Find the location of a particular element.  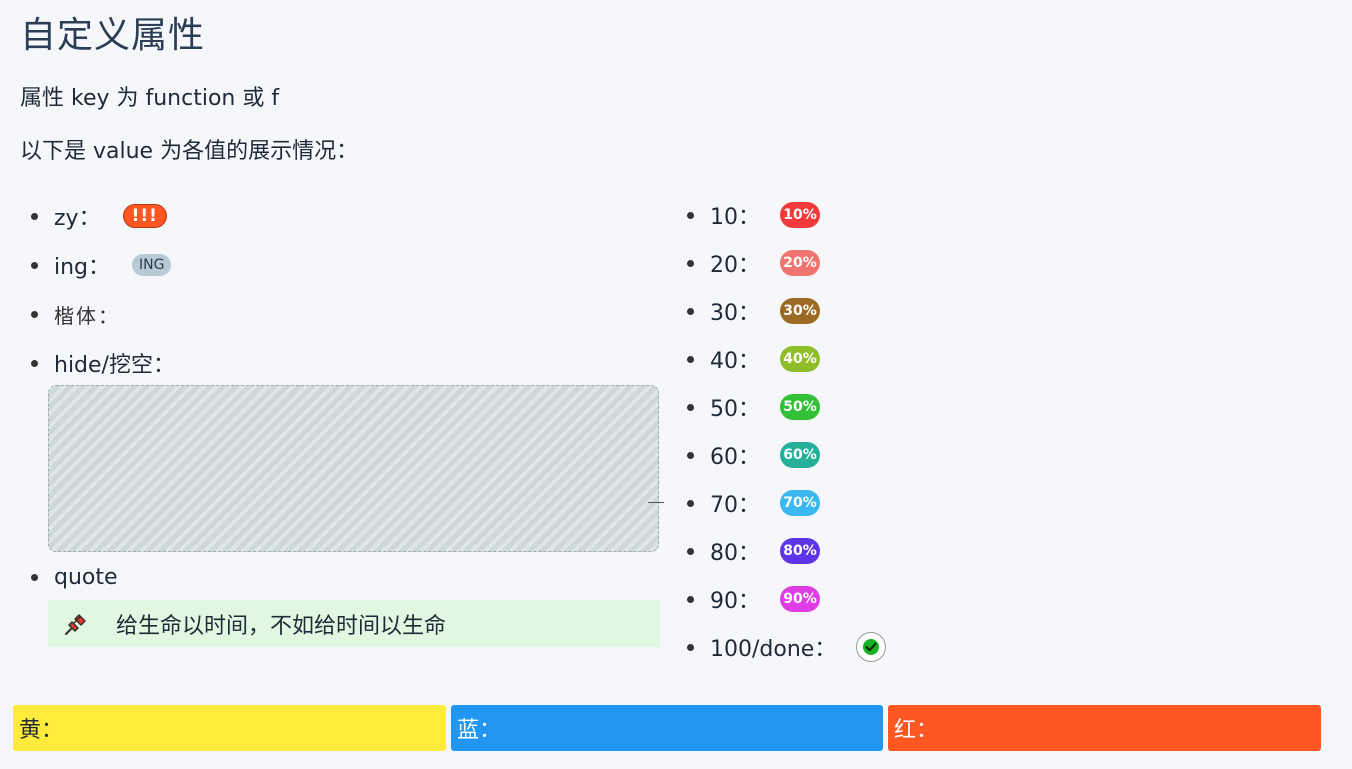

list-item-progress-20: 20： 20% is located at coordinates (781, 263).